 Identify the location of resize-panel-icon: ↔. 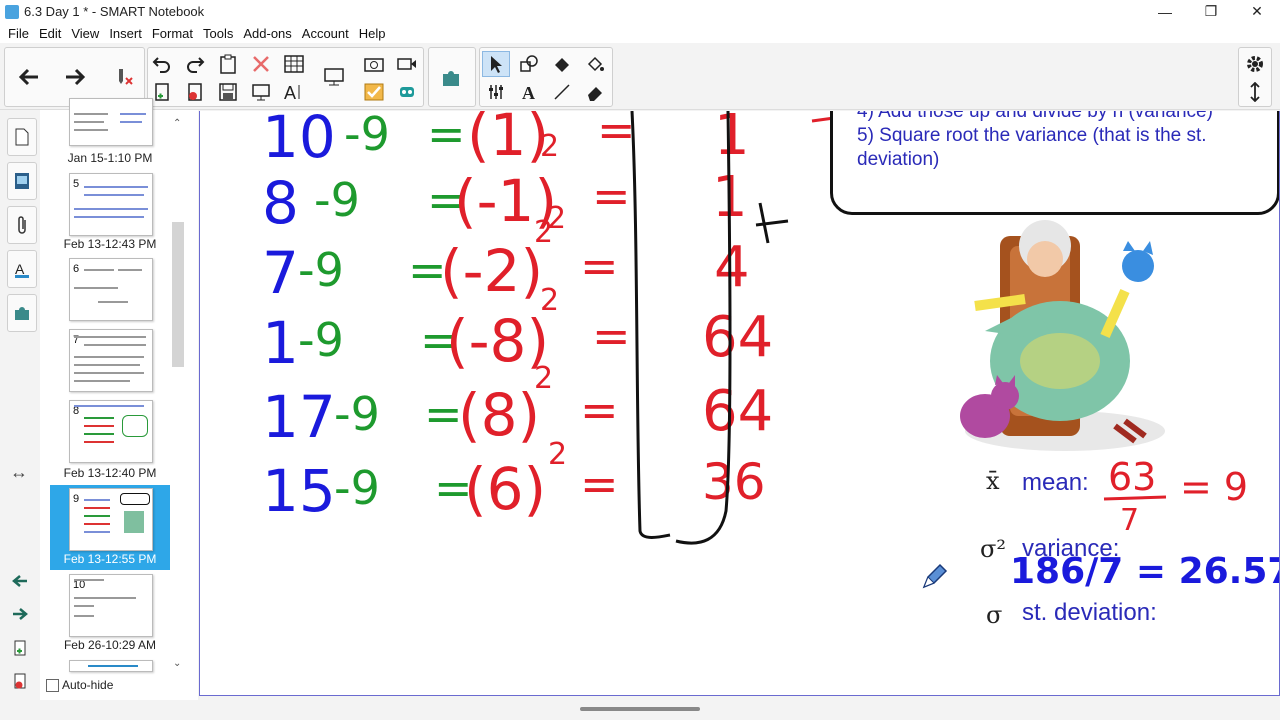
(19, 472).